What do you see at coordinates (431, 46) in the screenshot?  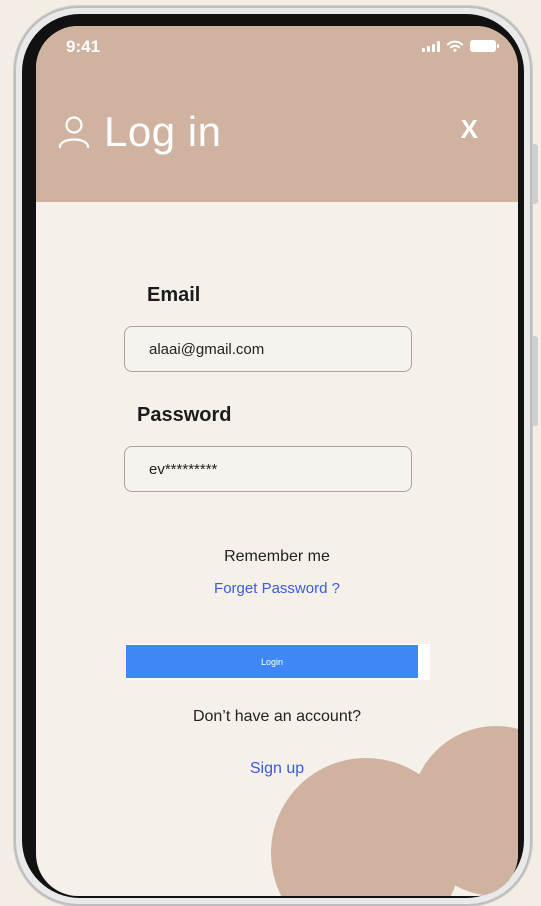 I see `cellular-signal-icon` at bounding box center [431, 46].